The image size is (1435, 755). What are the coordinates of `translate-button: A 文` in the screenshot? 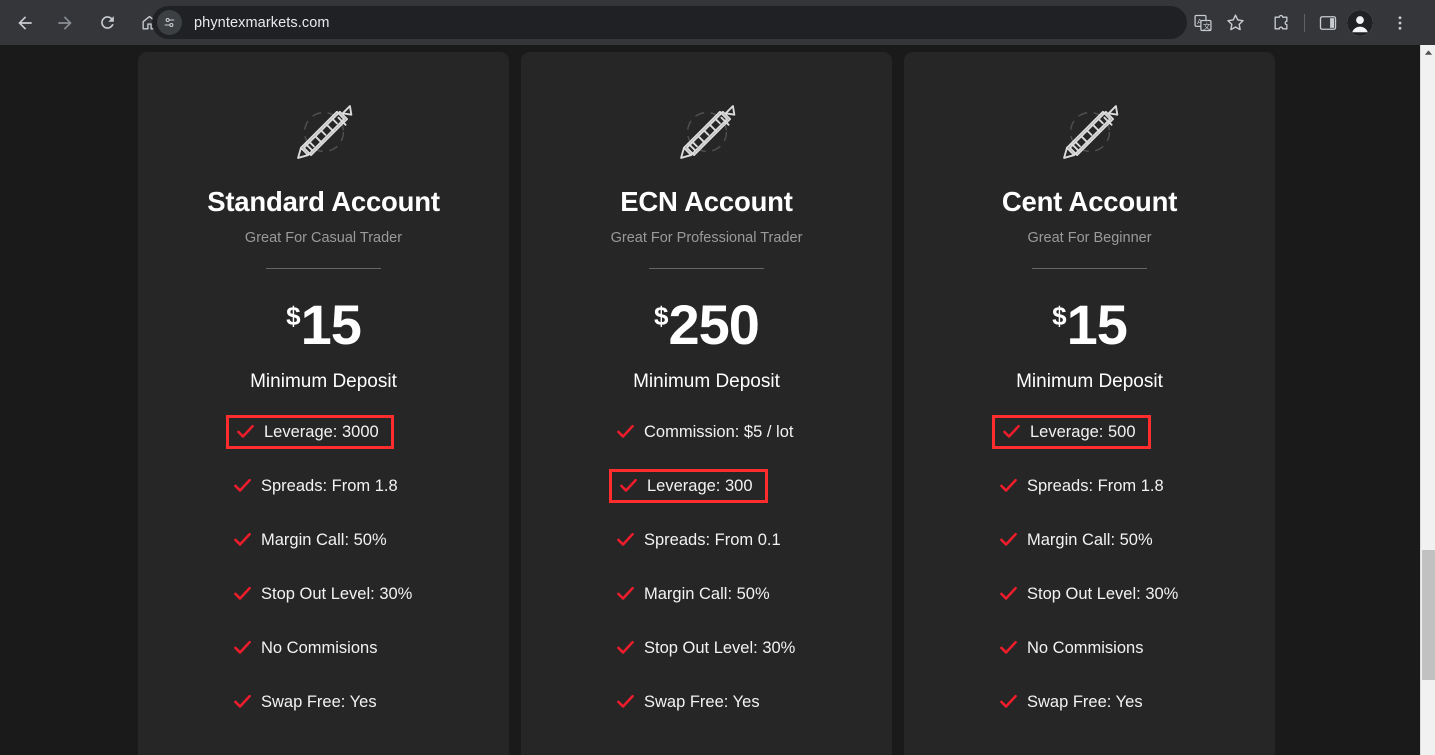 It's located at (1203, 23).